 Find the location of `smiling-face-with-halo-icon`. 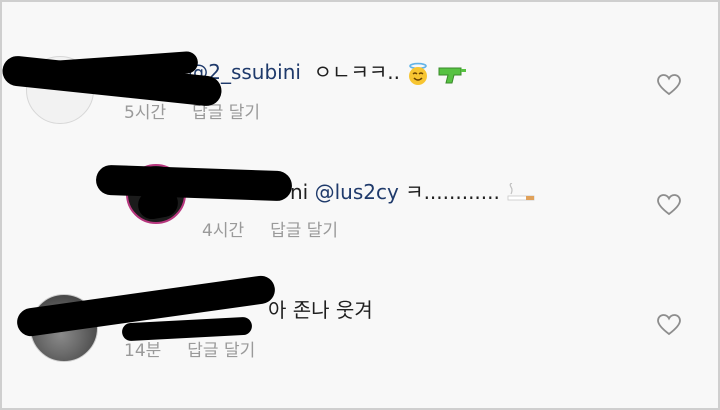

smiling-face-with-halo-icon is located at coordinates (418, 73).